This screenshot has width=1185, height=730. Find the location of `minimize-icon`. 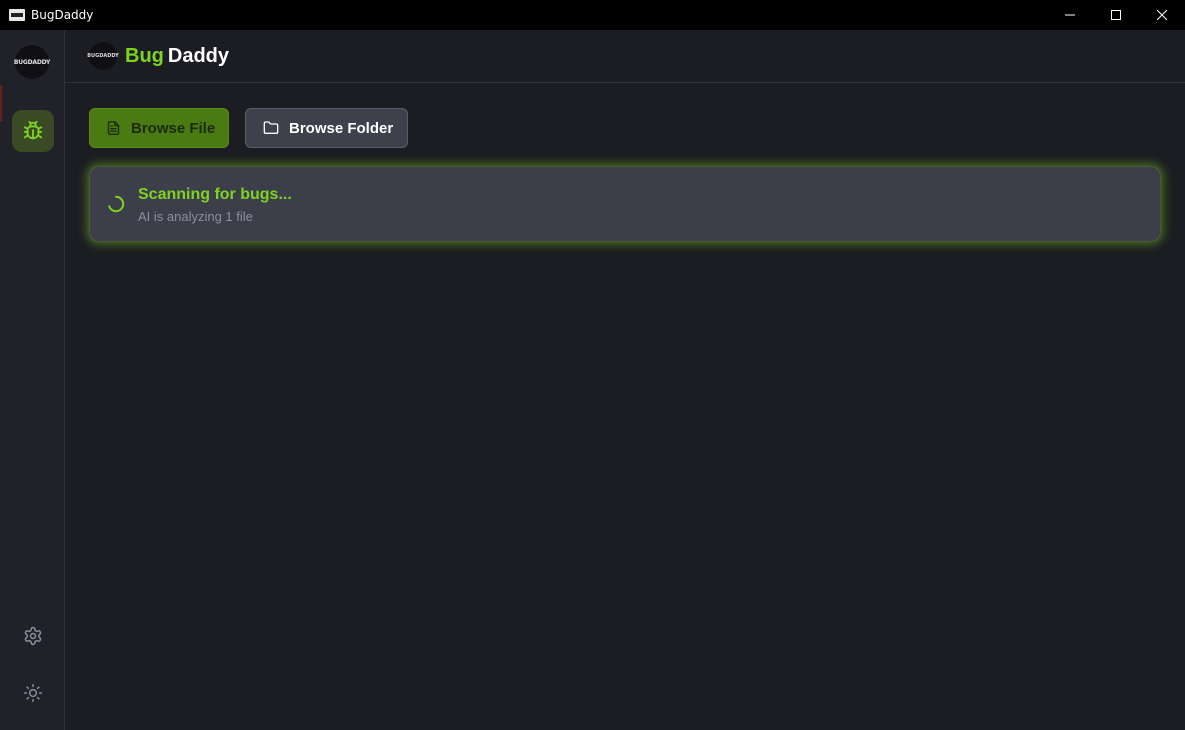

minimize-icon is located at coordinates (1070, 15).